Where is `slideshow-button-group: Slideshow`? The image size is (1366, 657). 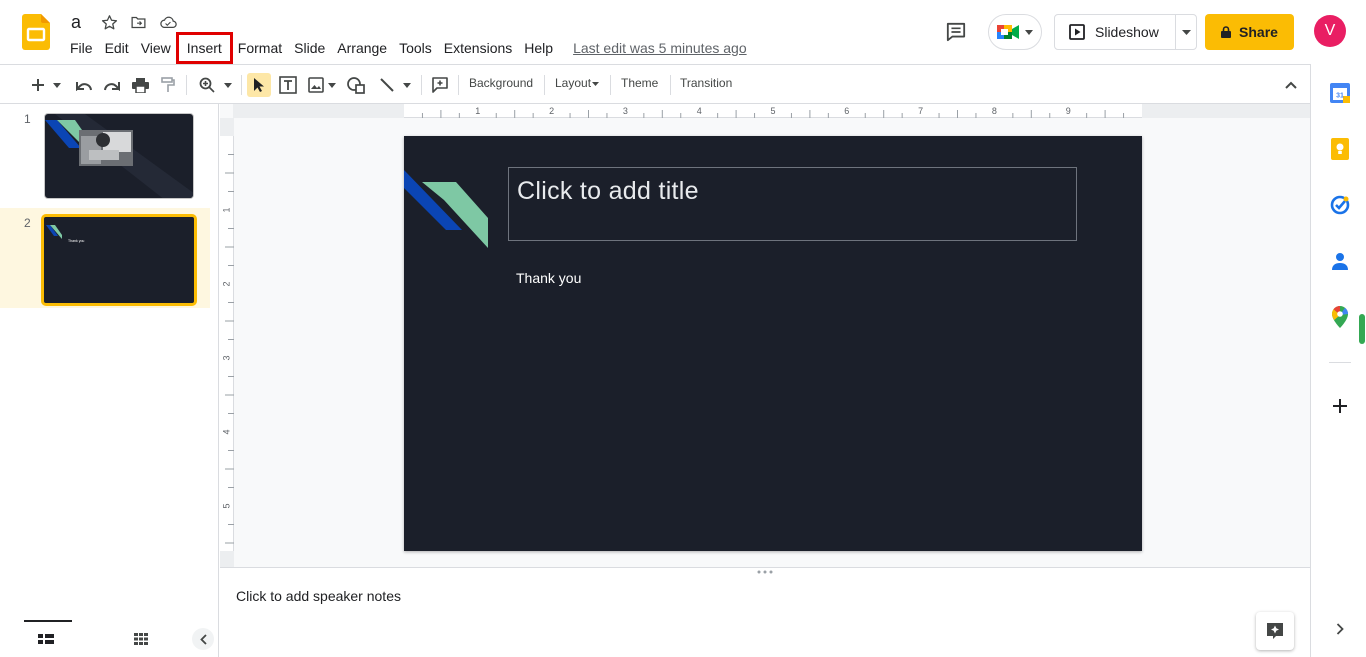 slideshow-button-group: Slideshow is located at coordinates (1125, 32).